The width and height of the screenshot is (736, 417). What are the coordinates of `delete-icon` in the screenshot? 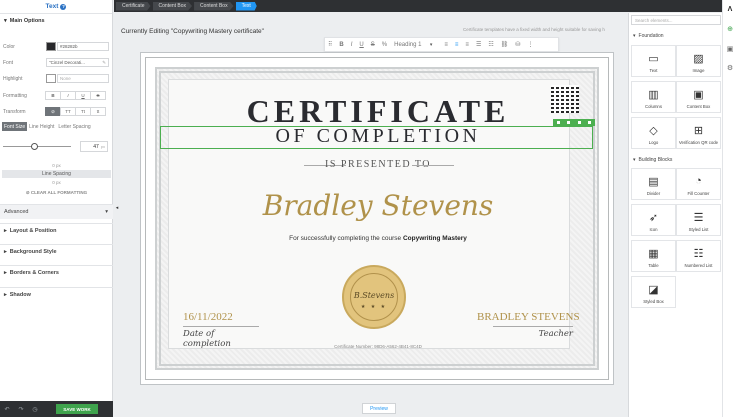 It's located at (590, 122).